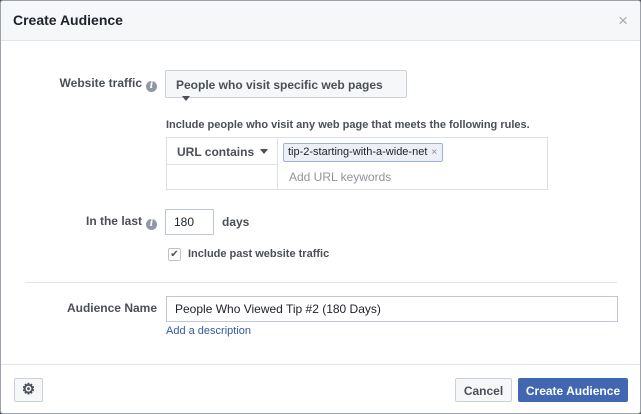  Describe the element at coordinates (413, 177) in the screenshot. I see `url-keyword-input` at that location.